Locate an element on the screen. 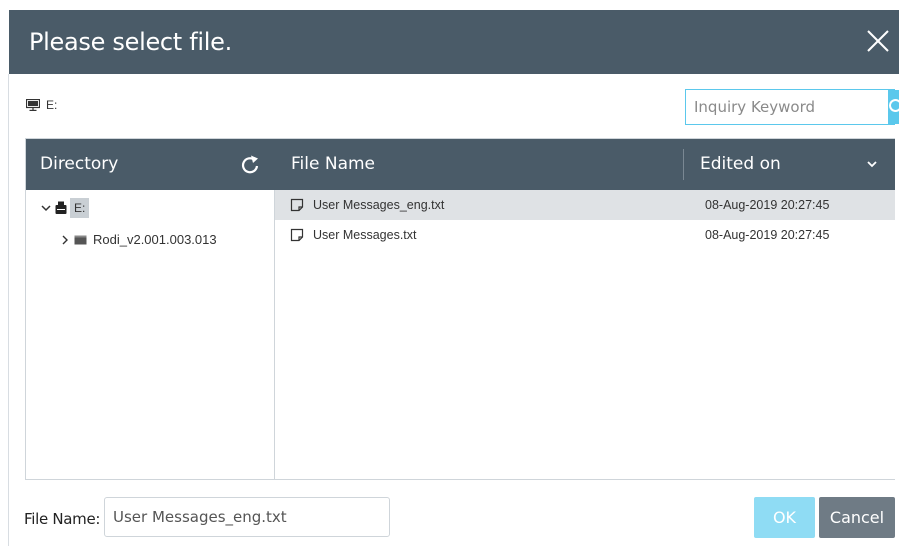  column-header-file-name: File Name is located at coordinates (333, 164).